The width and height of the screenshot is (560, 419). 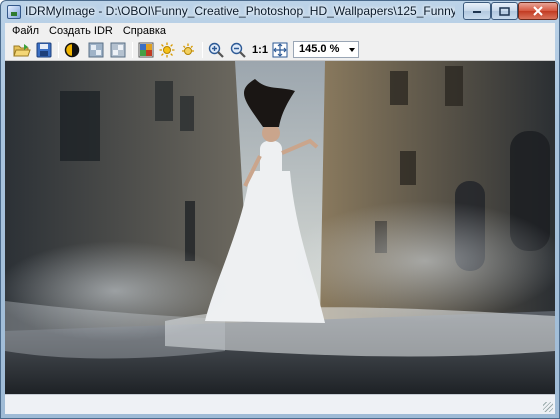 I want to click on maximize-icon, so click(x=504, y=11).